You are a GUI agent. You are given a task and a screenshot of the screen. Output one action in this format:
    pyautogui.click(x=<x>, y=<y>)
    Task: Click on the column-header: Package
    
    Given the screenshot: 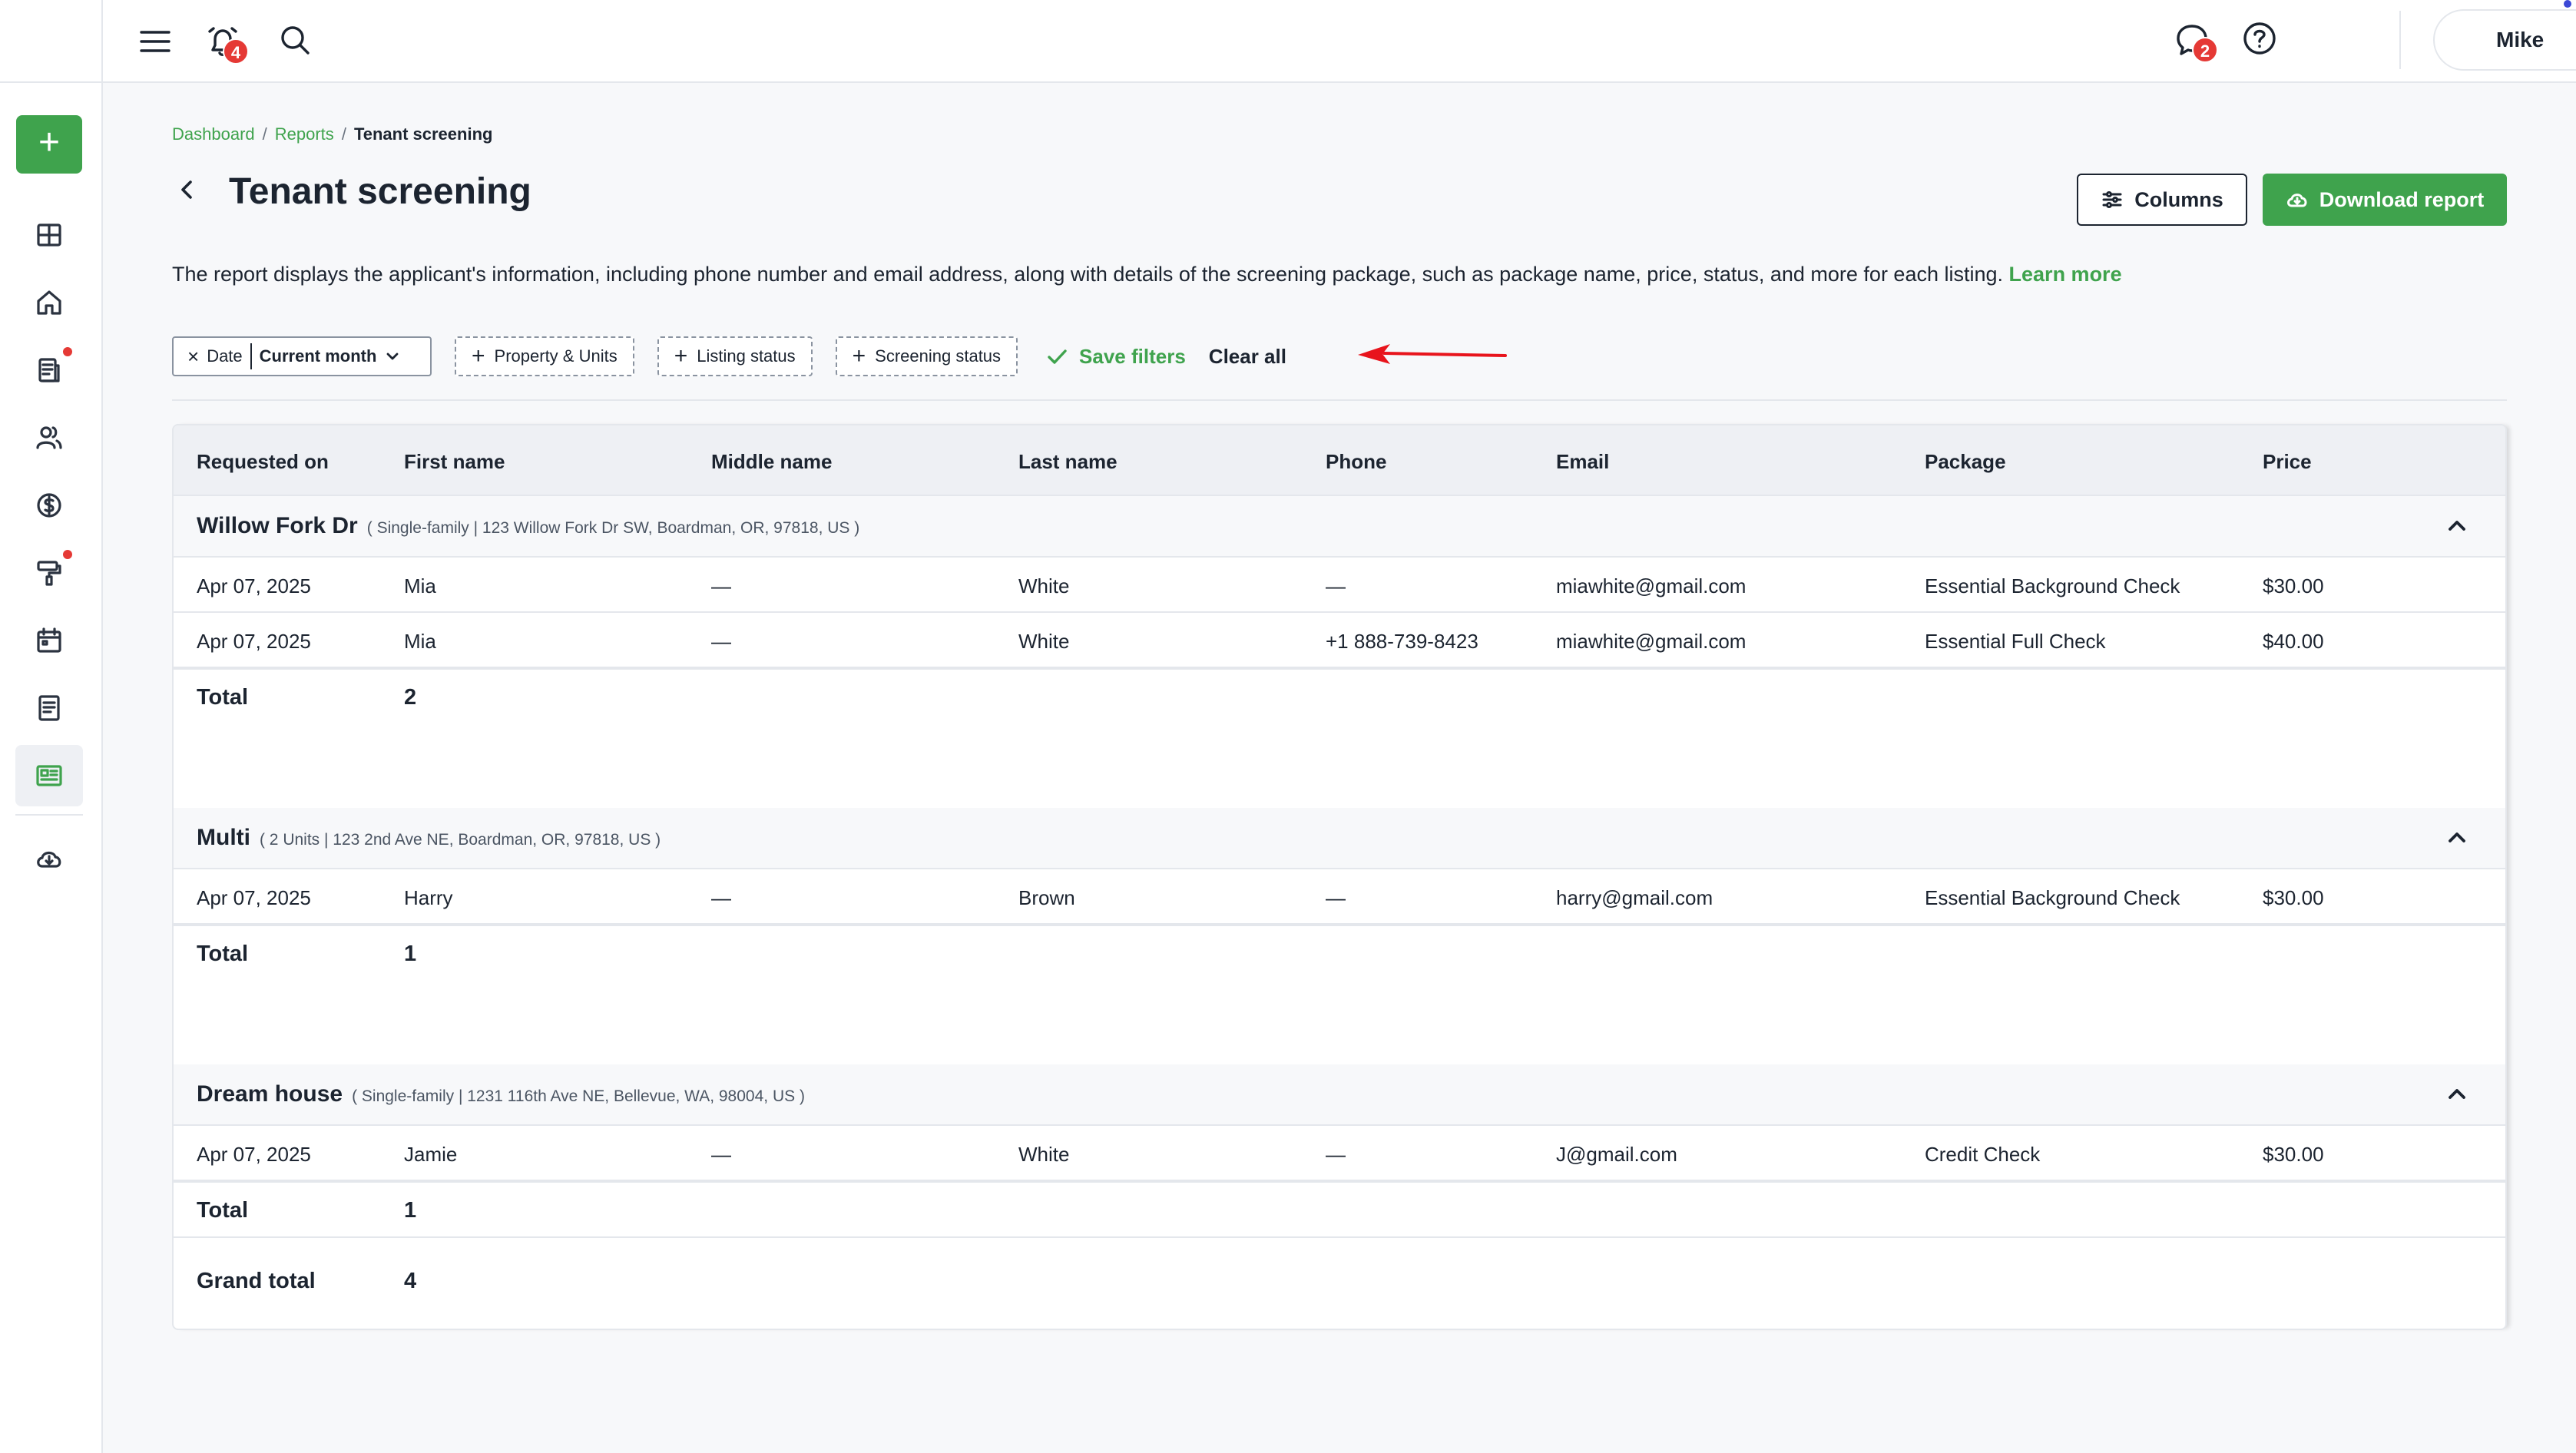 What is the action you would take?
    pyautogui.click(x=1965, y=462)
    